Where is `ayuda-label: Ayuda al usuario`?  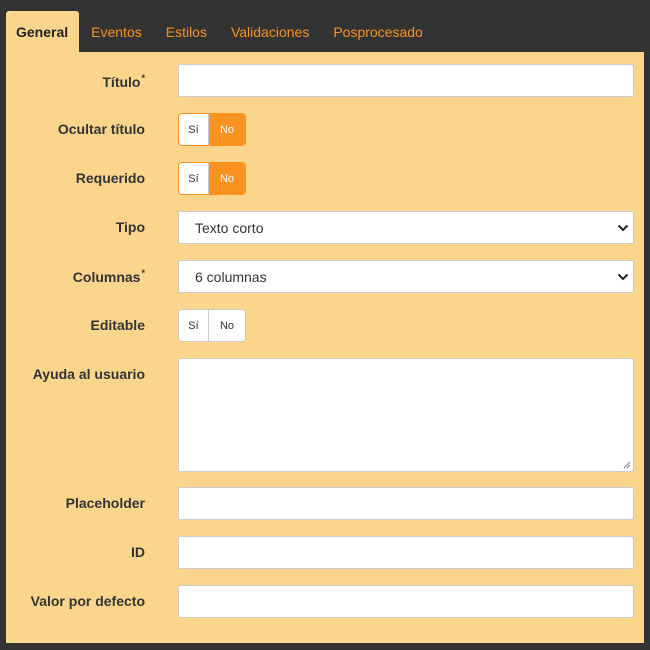 ayuda-label: Ayuda al usuario is located at coordinates (88, 374).